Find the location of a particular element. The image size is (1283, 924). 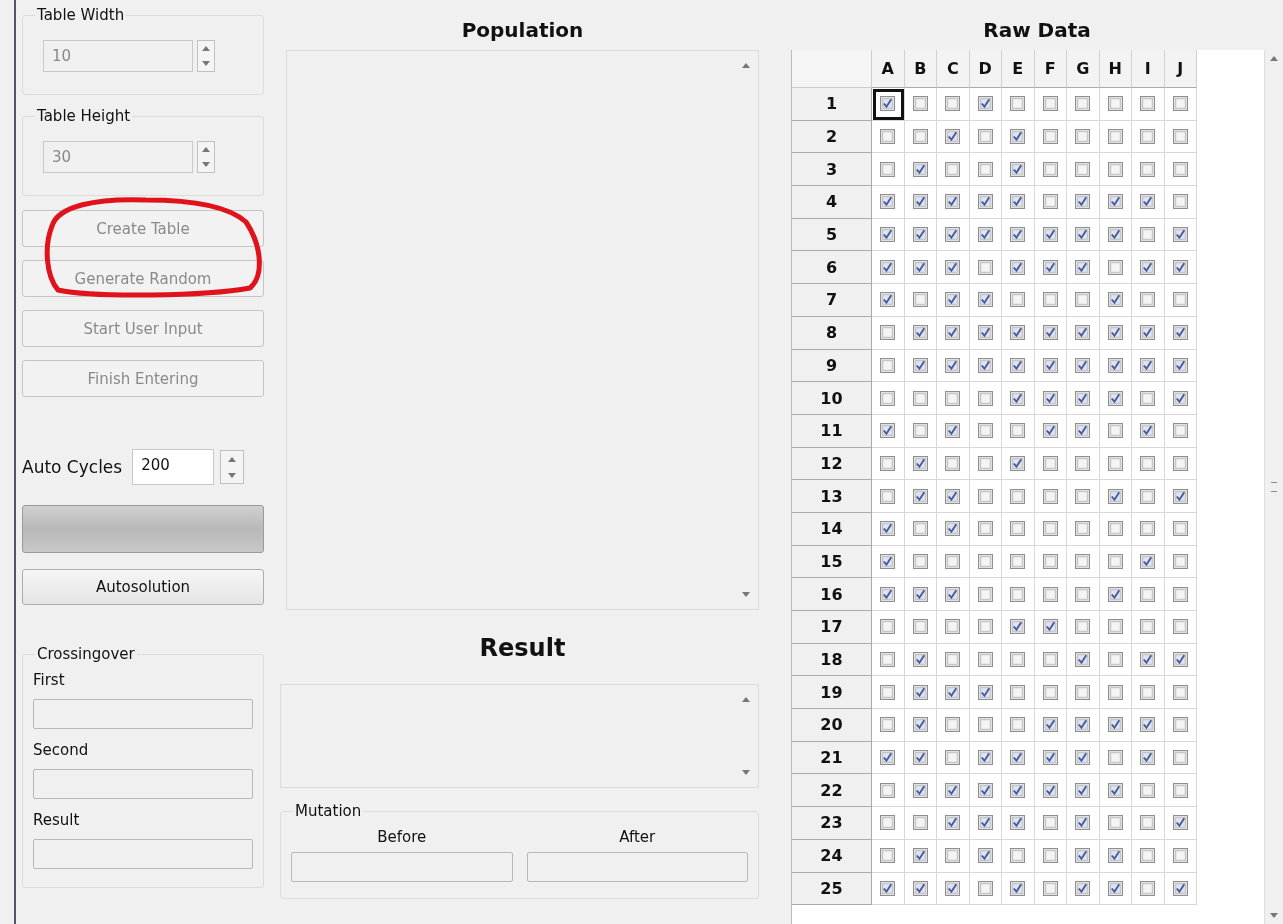

number-field: 200 is located at coordinates (173, 467).